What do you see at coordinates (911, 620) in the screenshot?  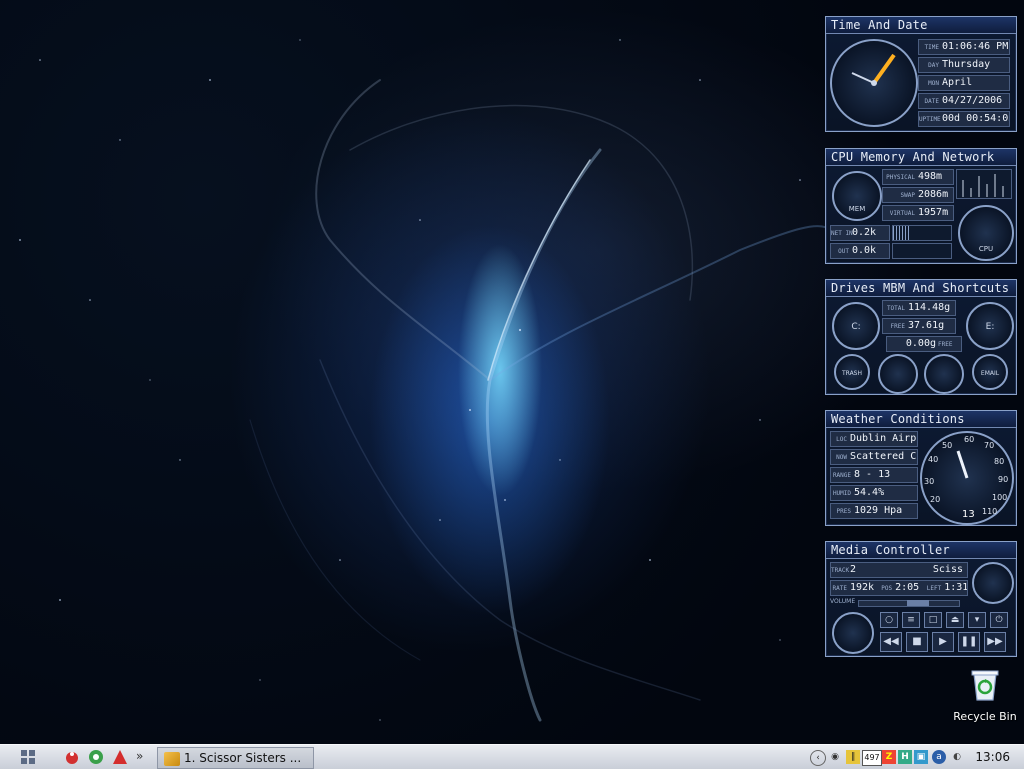 I see `playlist-button: ≡` at bounding box center [911, 620].